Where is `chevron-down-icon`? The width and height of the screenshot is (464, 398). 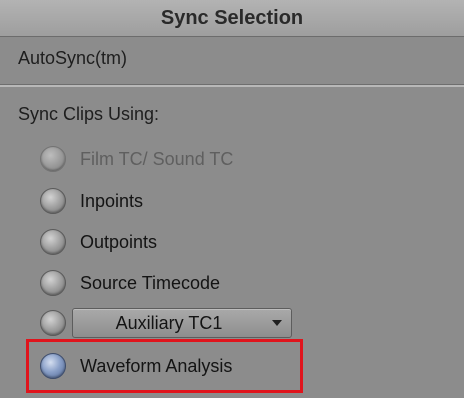 chevron-down-icon is located at coordinates (277, 323).